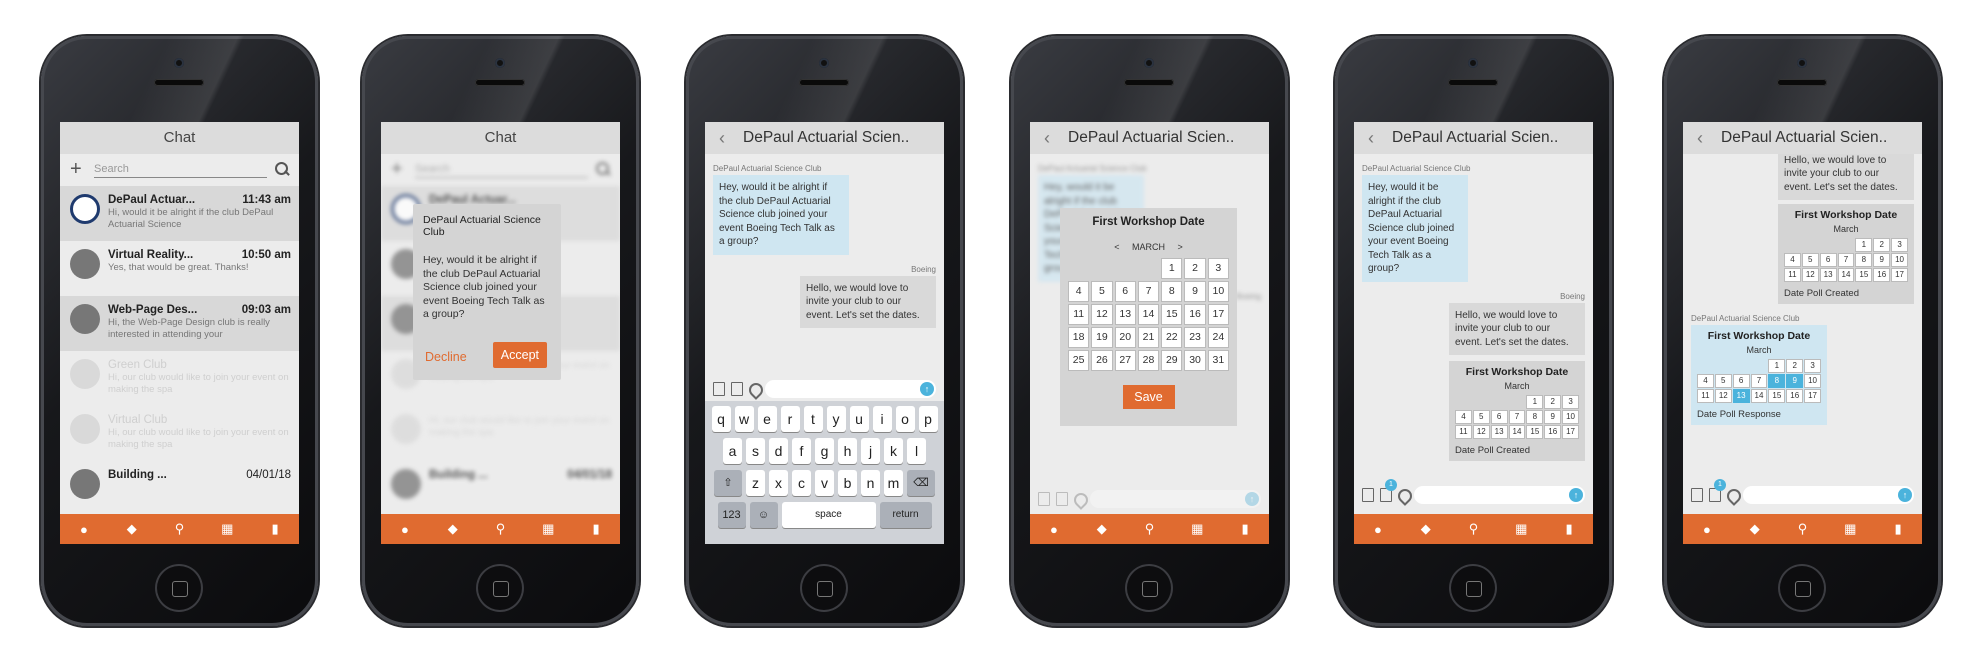 The height and width of the screenshot is (666, 1985). Describe the element at coordinates (801, 451) in the screenshot. I see `key: f` at that location.